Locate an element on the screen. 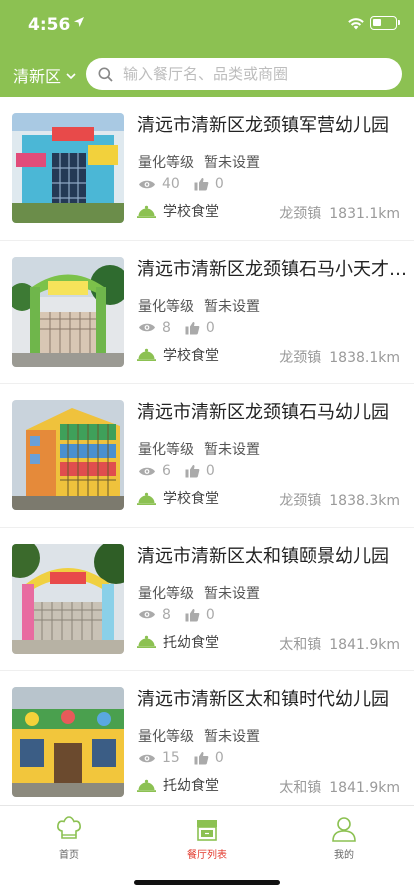 The width and height of the screenshot is (414, 896). distance-label: 1838.1km is located at coordinates (364, 357).